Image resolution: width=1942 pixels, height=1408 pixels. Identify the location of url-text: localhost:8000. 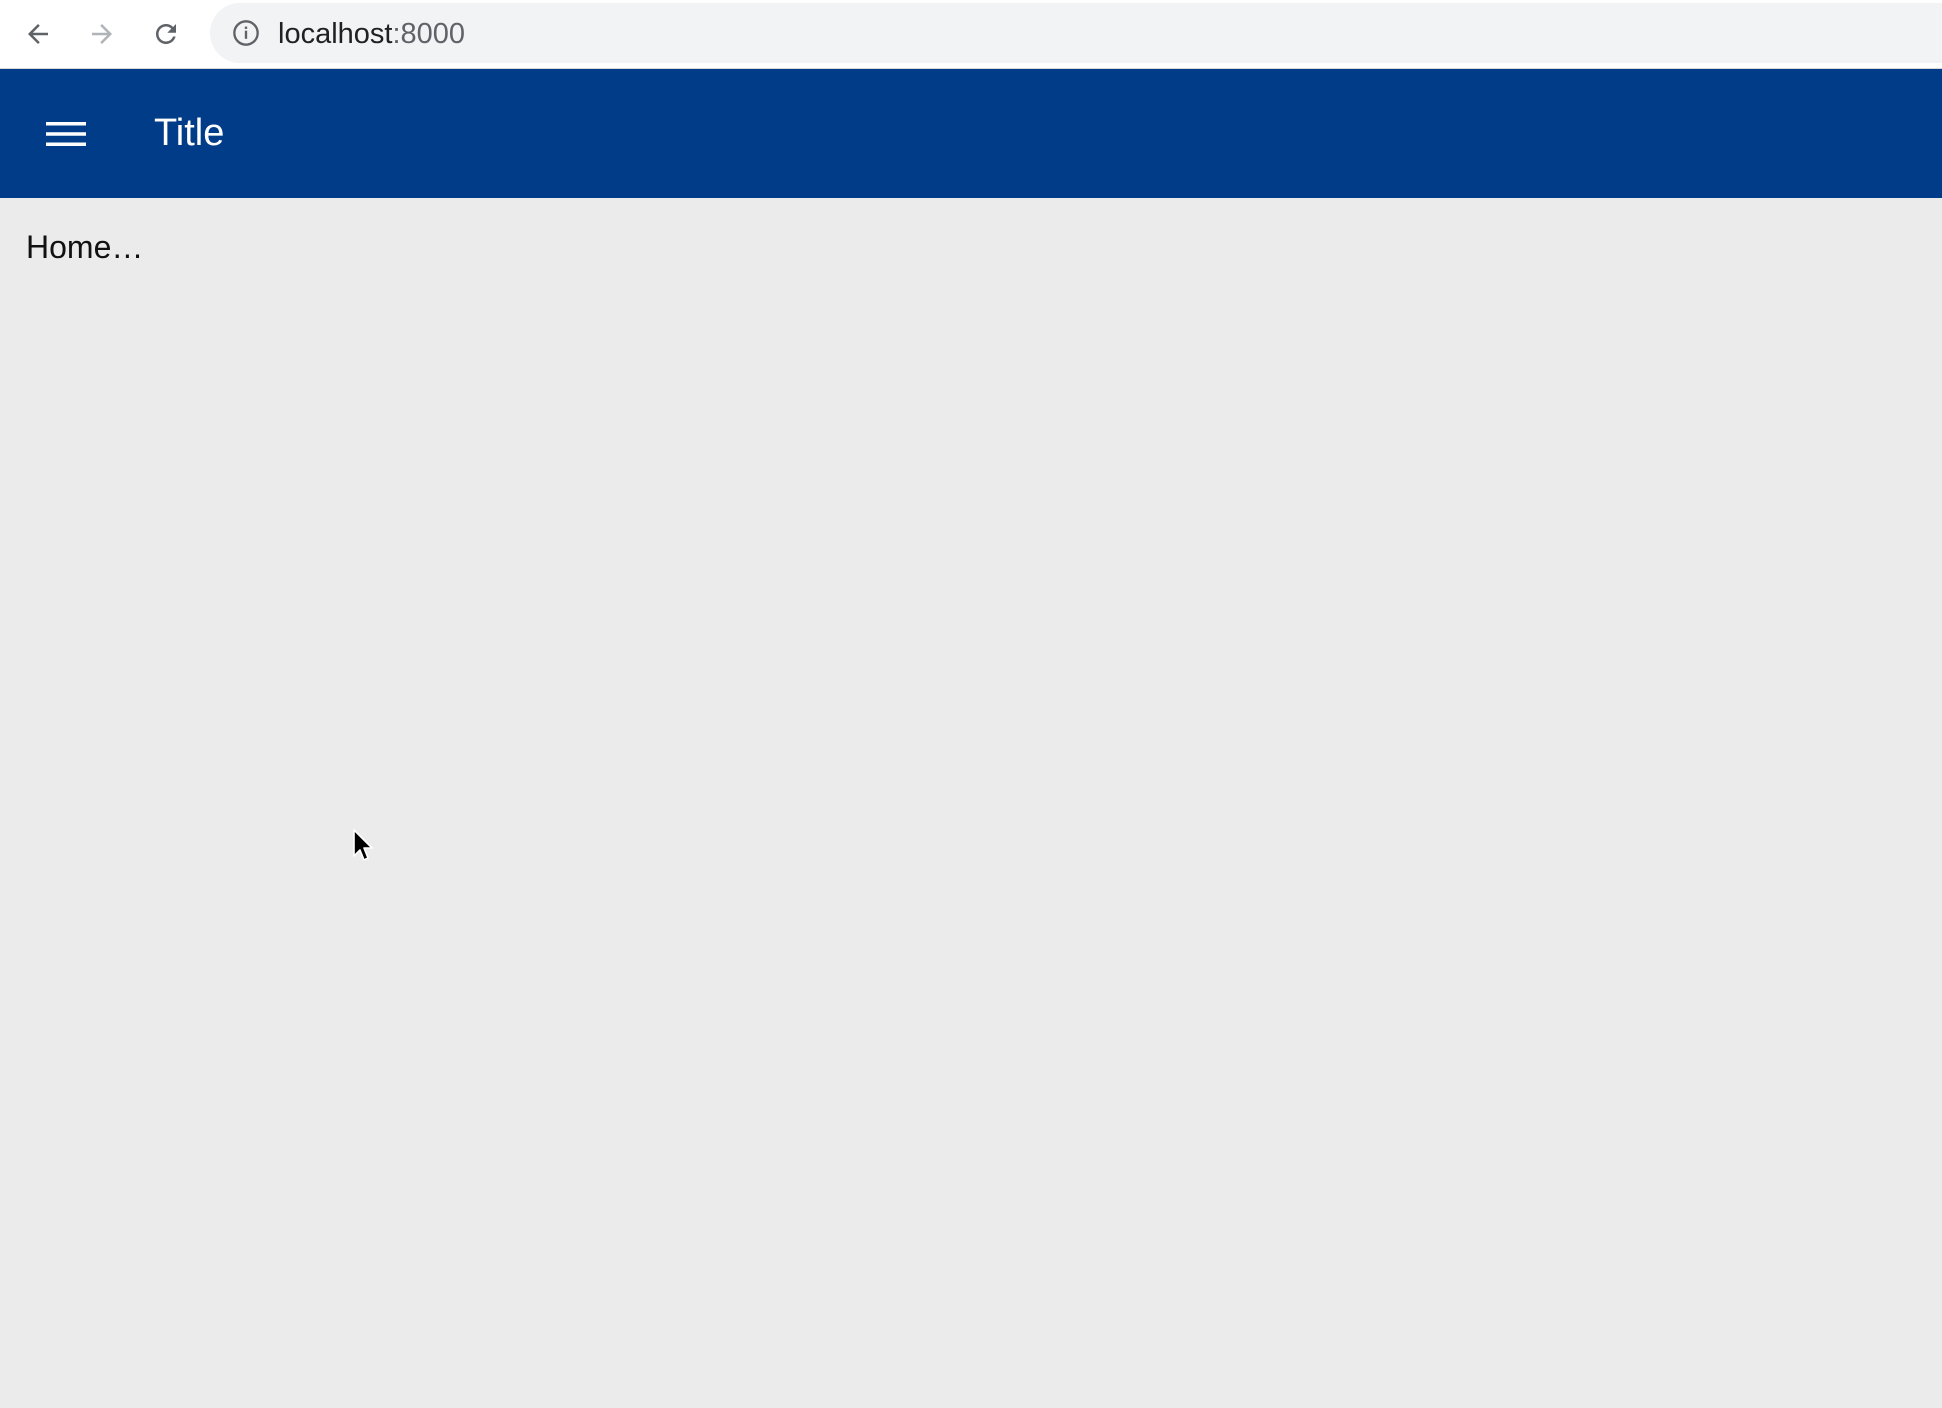
(371, 34).